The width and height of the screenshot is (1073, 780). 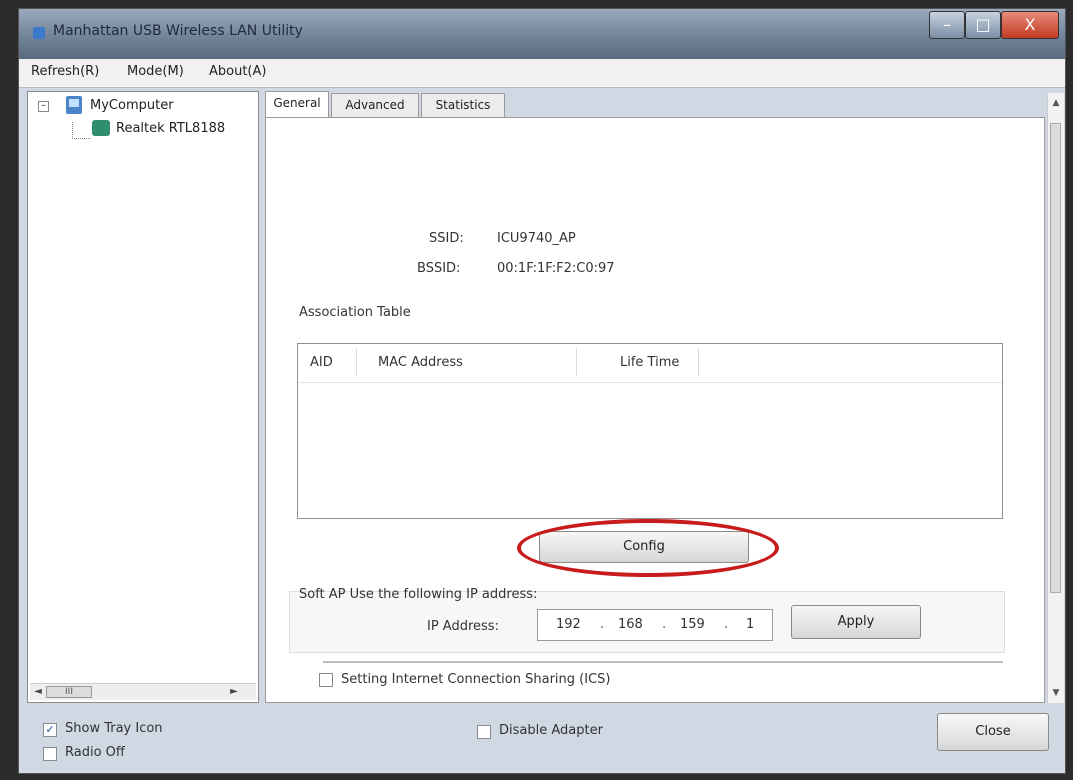 What do you see at coordinates (692, 624) in the screenshot?
I see `ip-octet-3: 159` at bounding box center [692, 624].